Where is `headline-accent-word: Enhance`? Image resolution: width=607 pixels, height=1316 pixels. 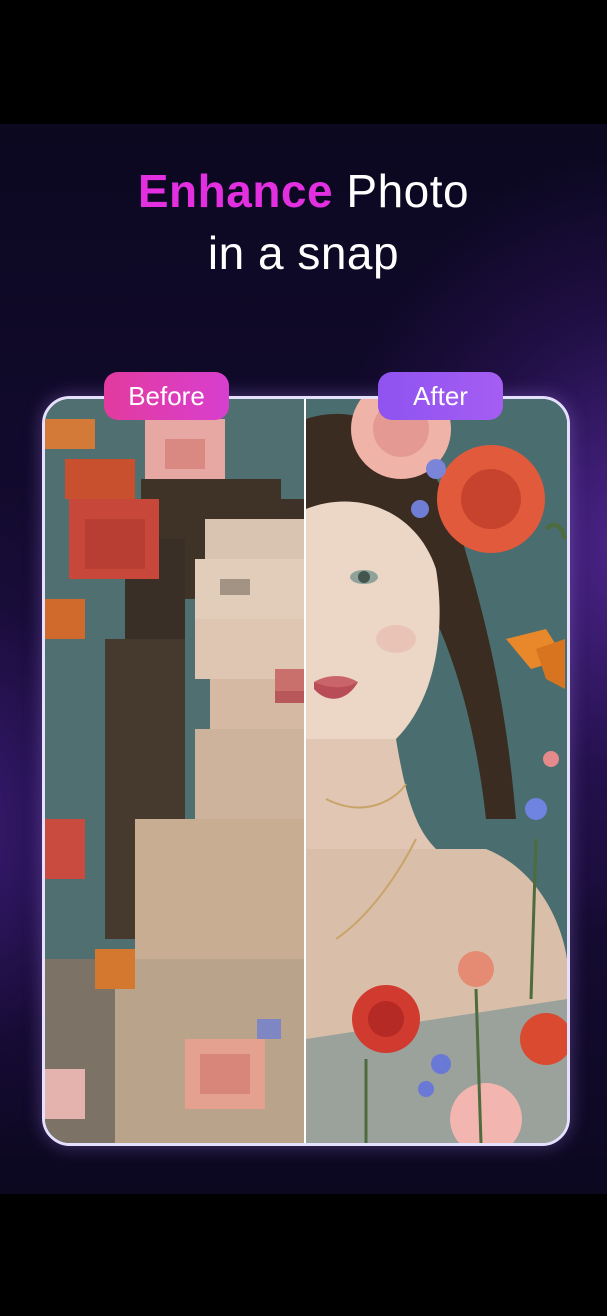
headline-accent-word: Enhance is located at coordinates (235, 191).